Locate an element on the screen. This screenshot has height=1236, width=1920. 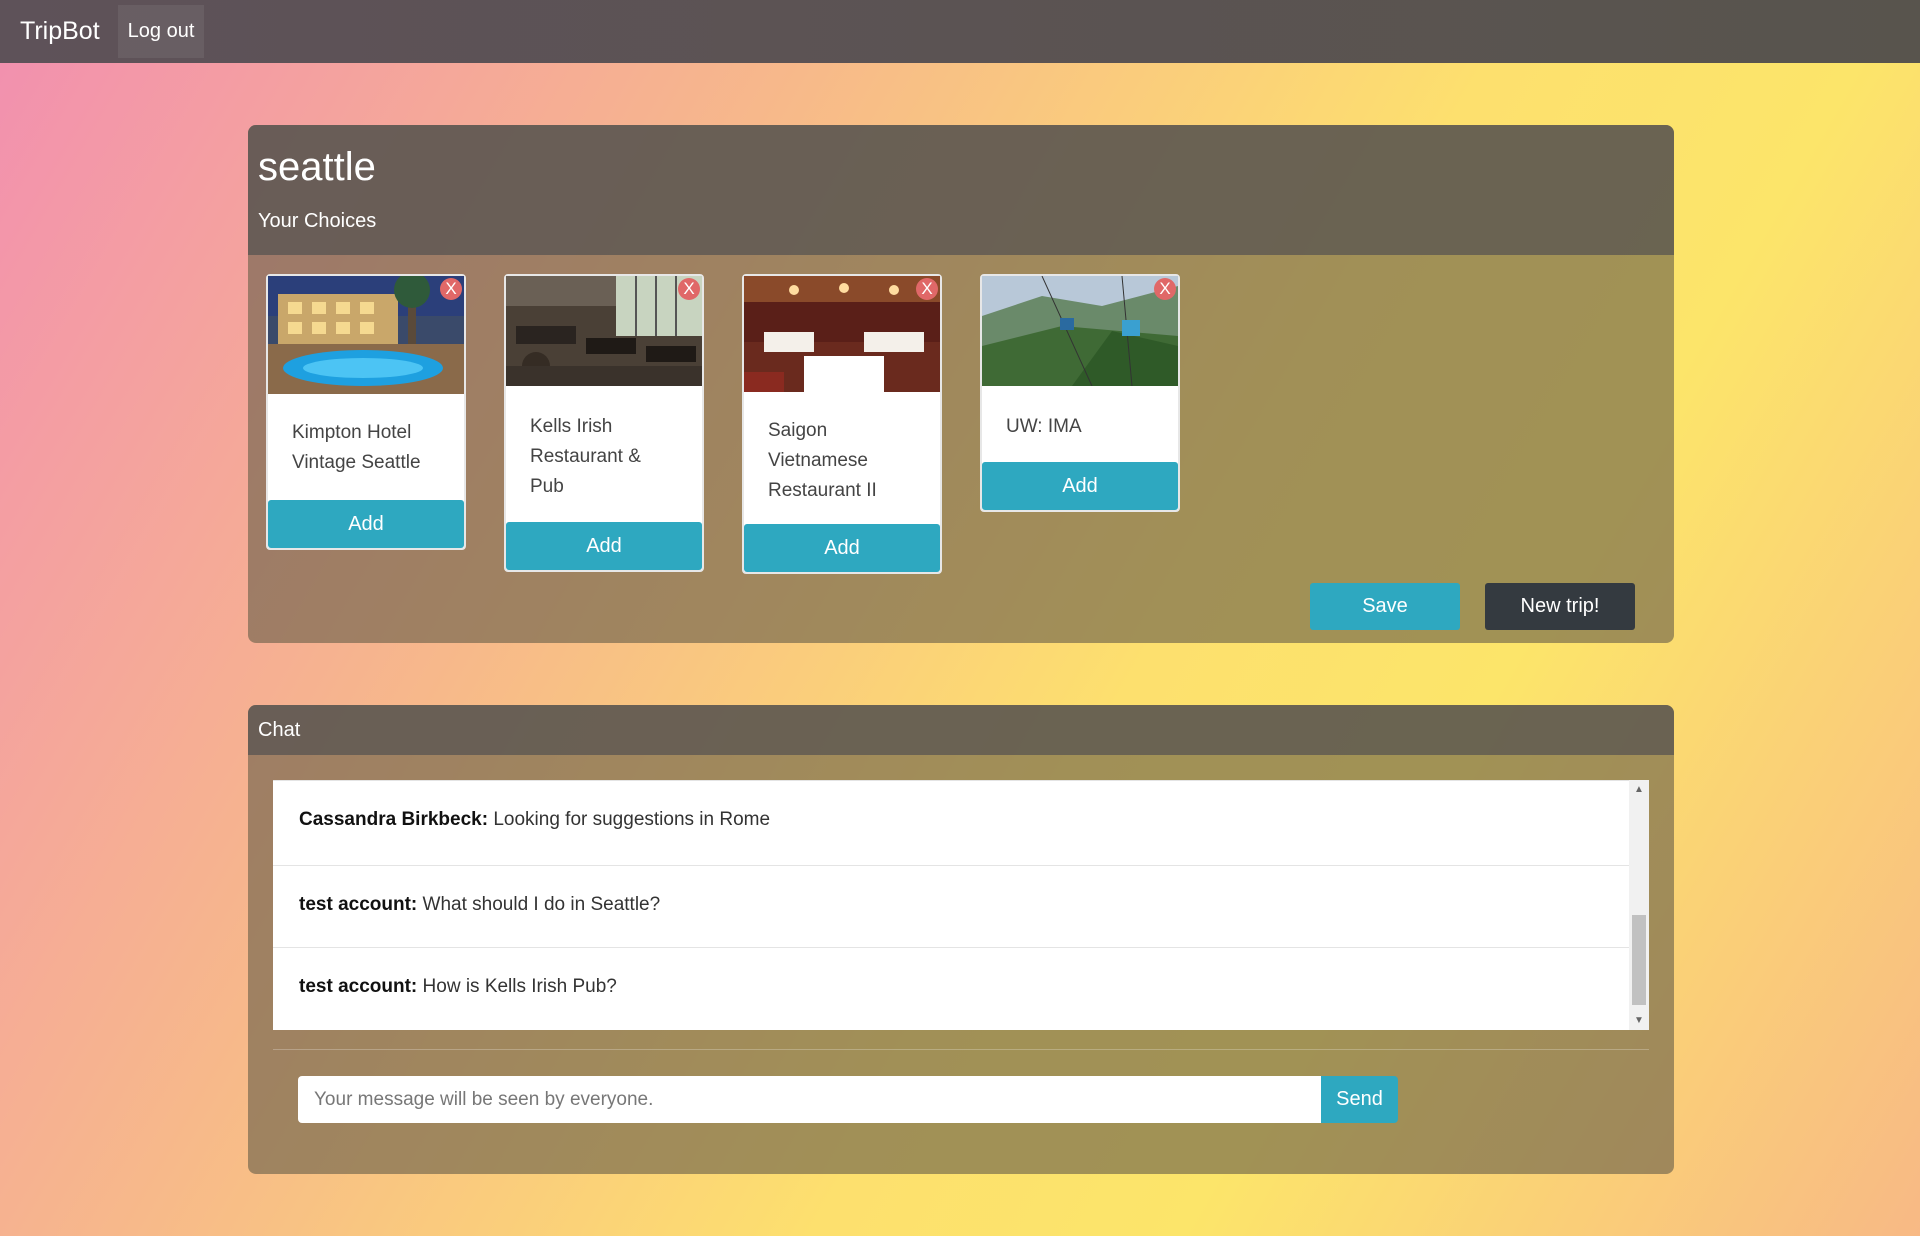
chat-divider is located at coordinates (961, 1049).